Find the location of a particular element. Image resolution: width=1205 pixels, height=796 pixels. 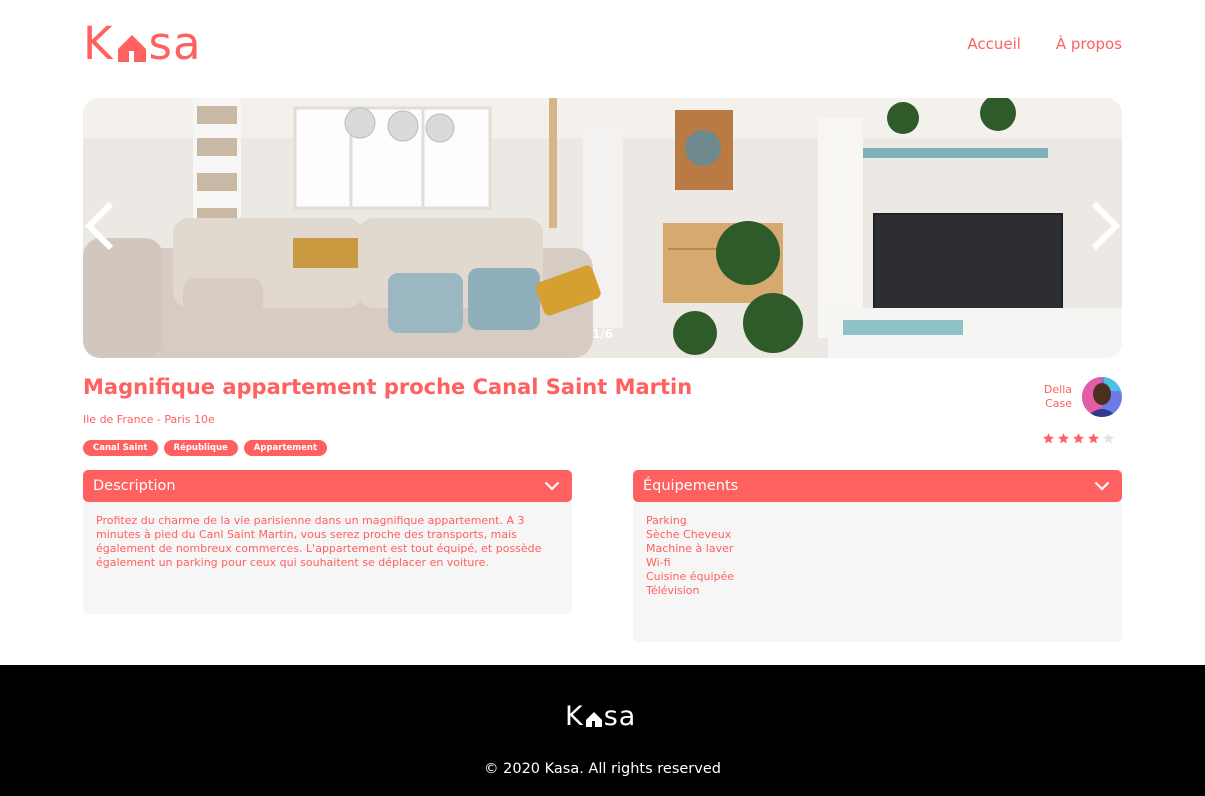

host-name: Della Case is located at coordinates (1058, 397).